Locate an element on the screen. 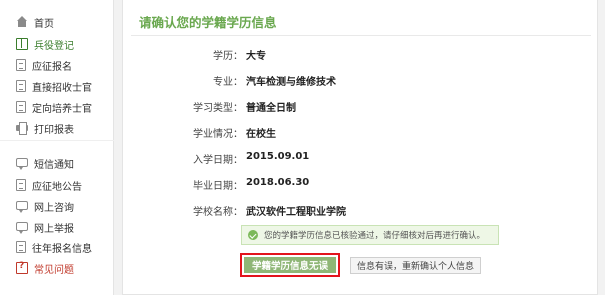 Image resolution: width=605 pixels, height=295 pixels. field-value-major: 汽车检测与维修技术 is located at coordinates (291, 82).